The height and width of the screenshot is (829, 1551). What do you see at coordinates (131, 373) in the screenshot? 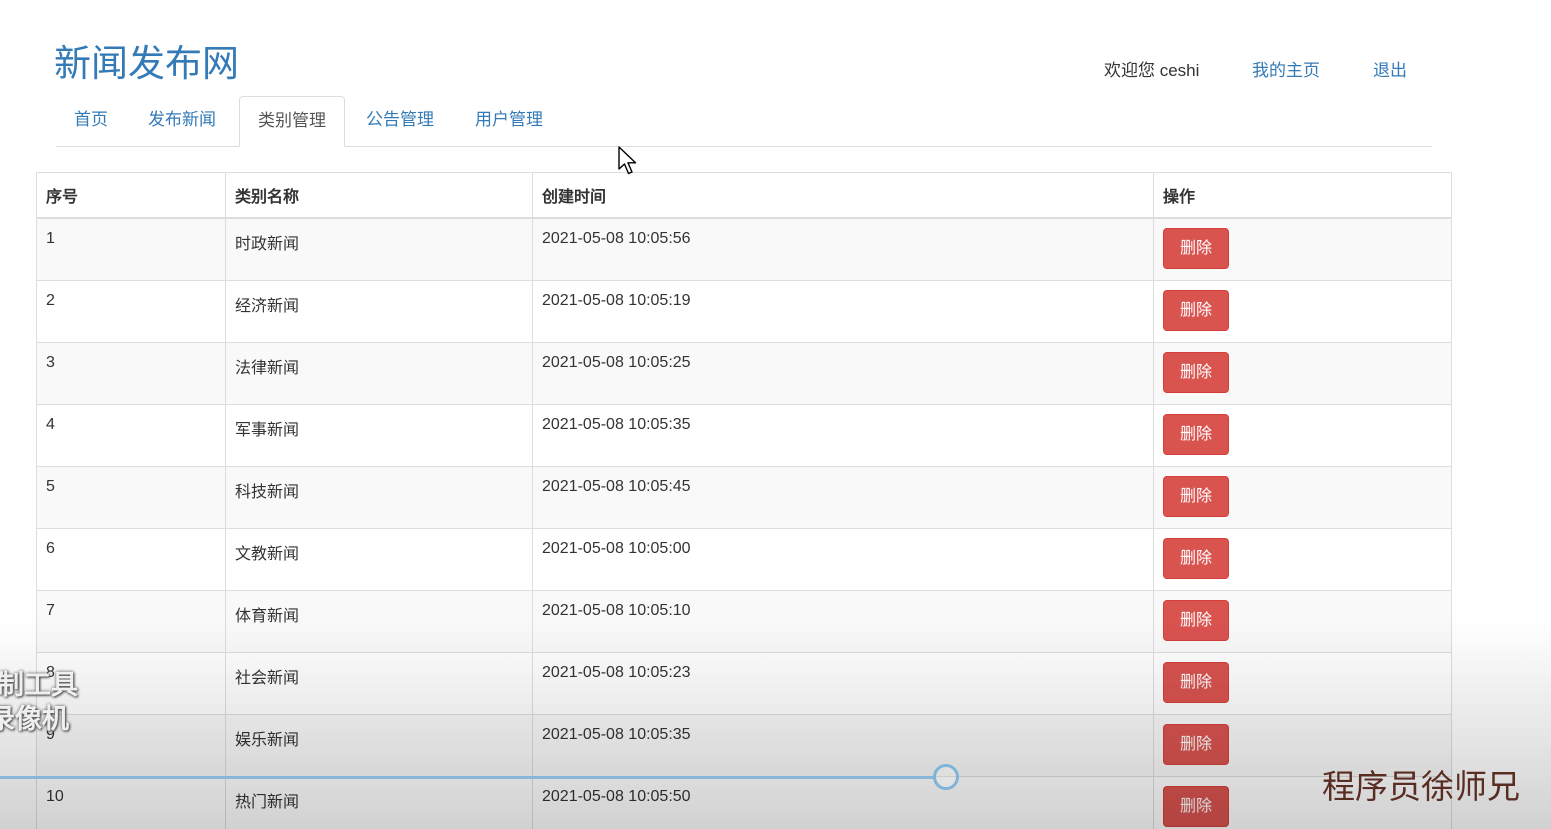
I see `cell-index: 3` at bounding box center [131, 373].